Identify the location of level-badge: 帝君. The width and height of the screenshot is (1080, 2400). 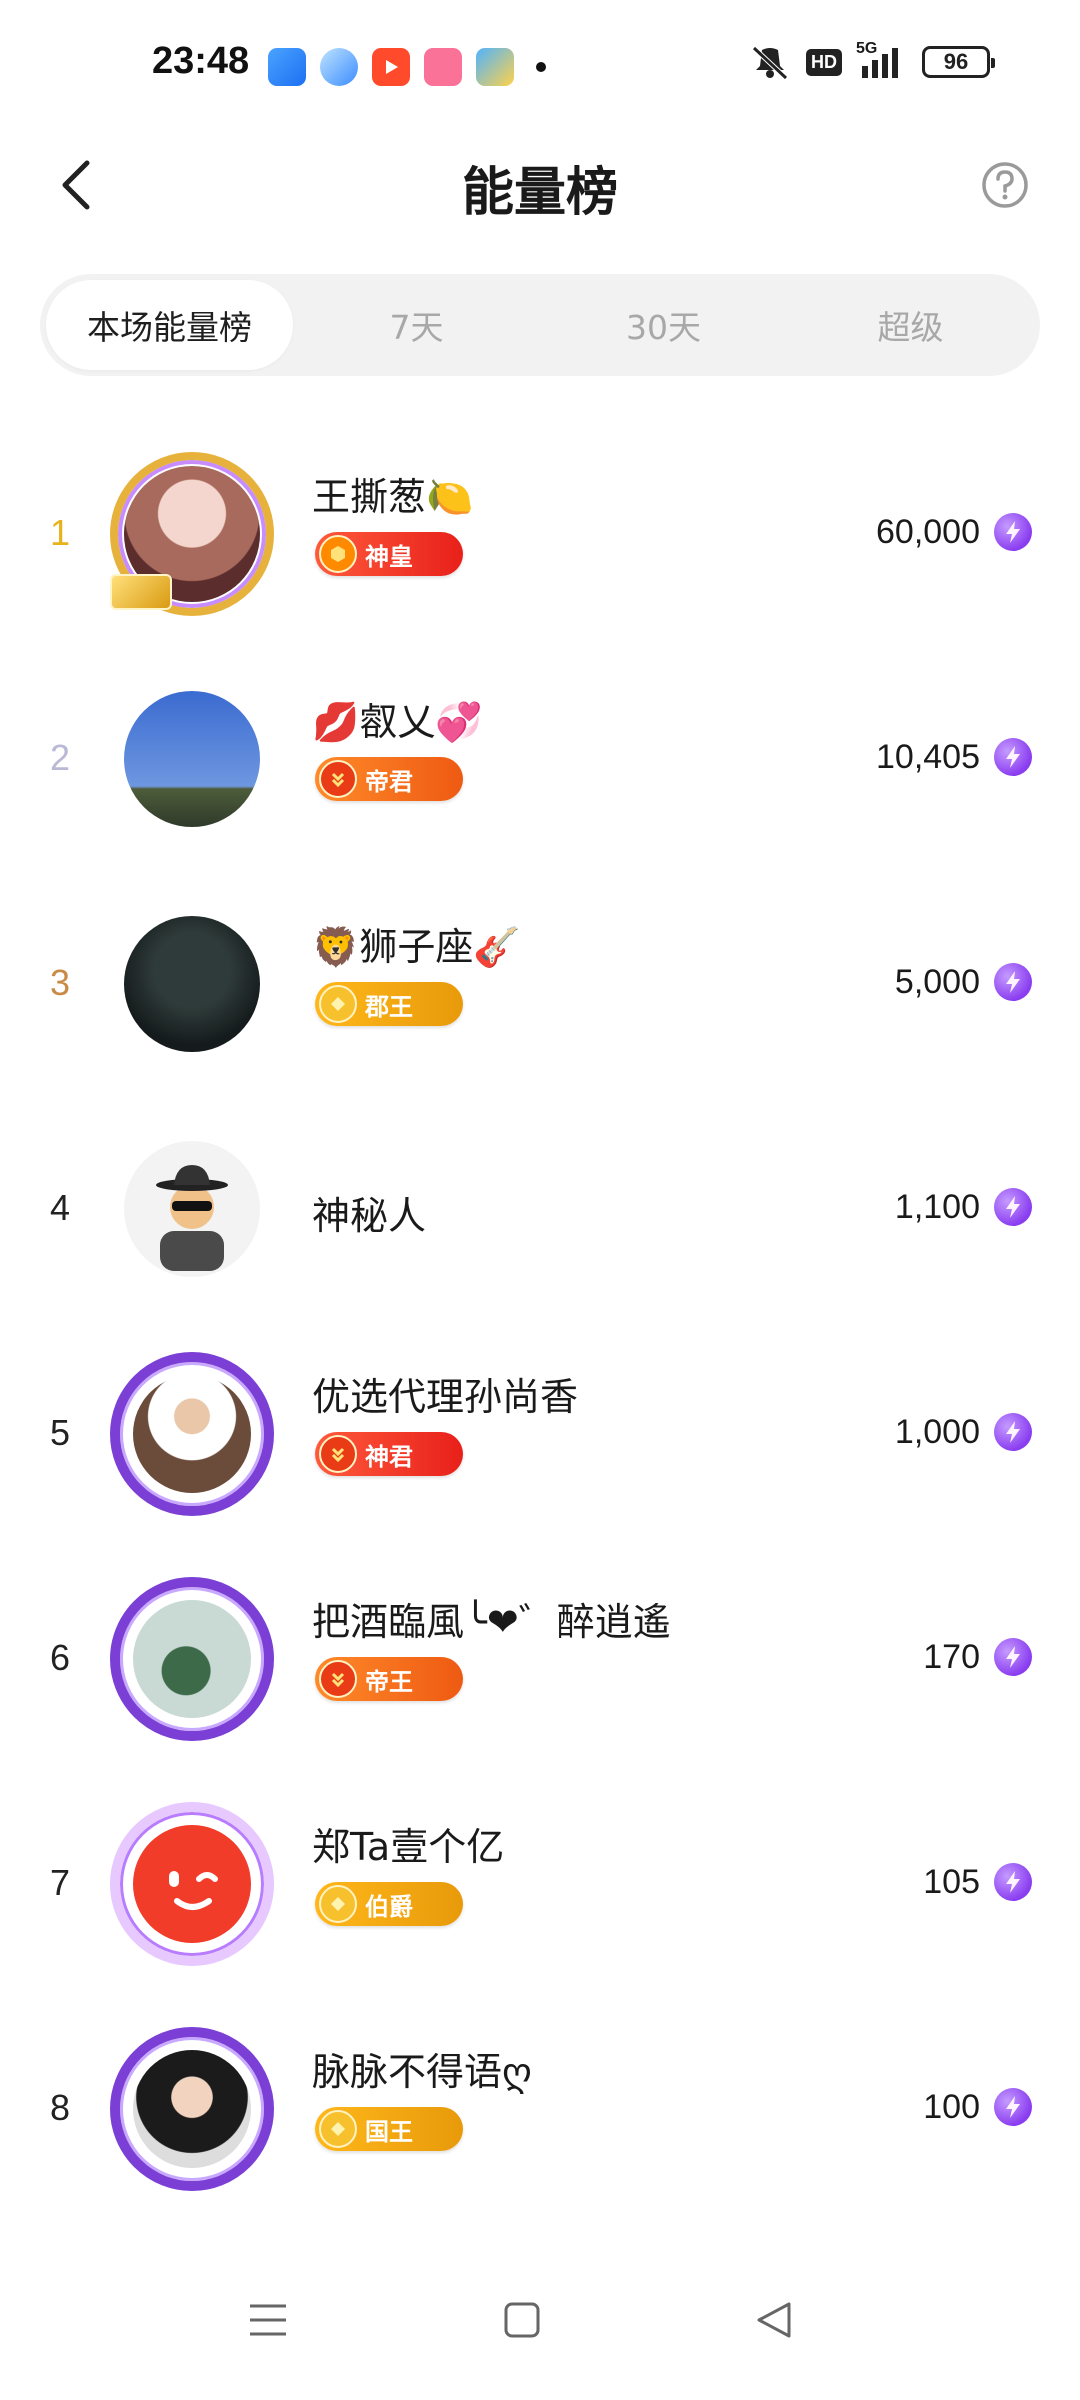
(389, 779).